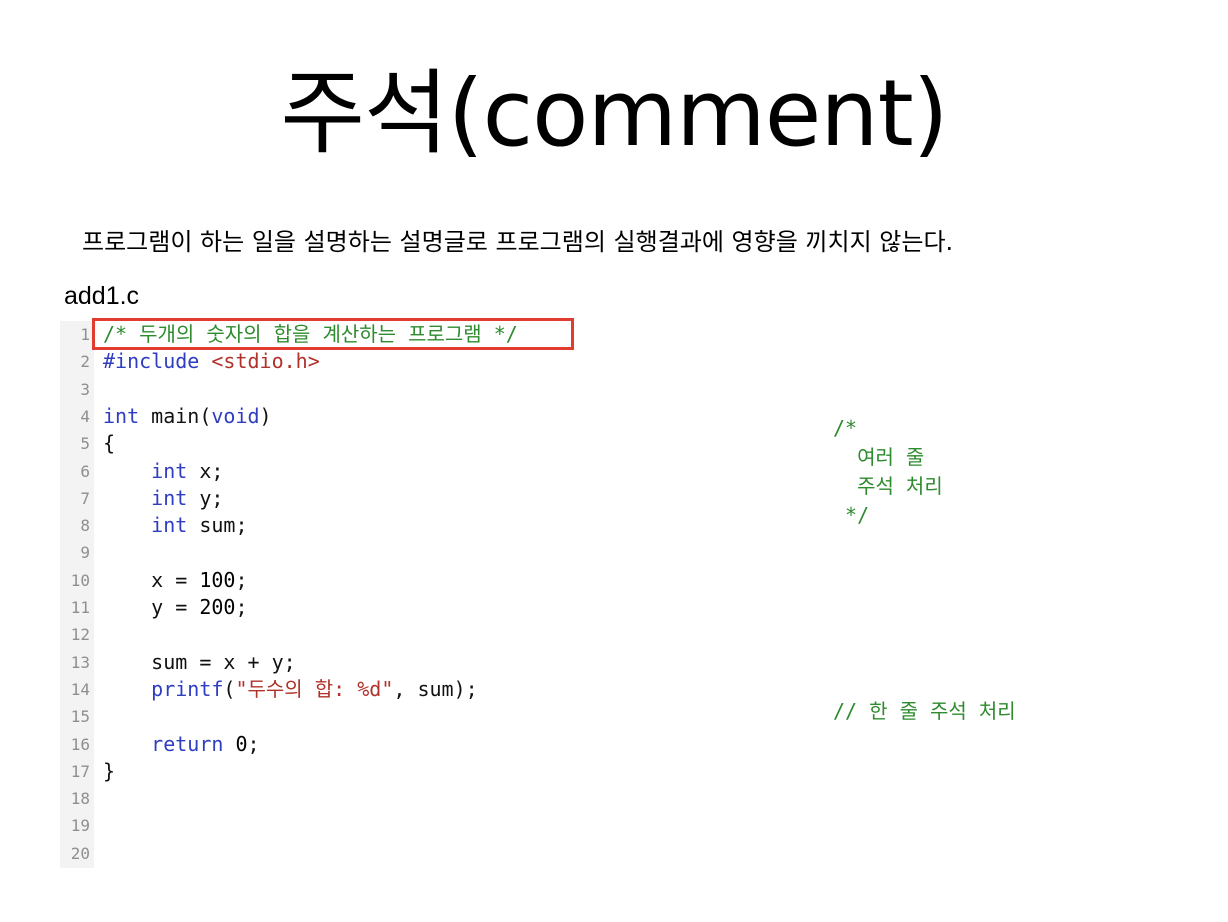  What do you see at coordinates (85, 444) in the screenshot?
I see `line-number: 5` at bounding box center [85, 444].